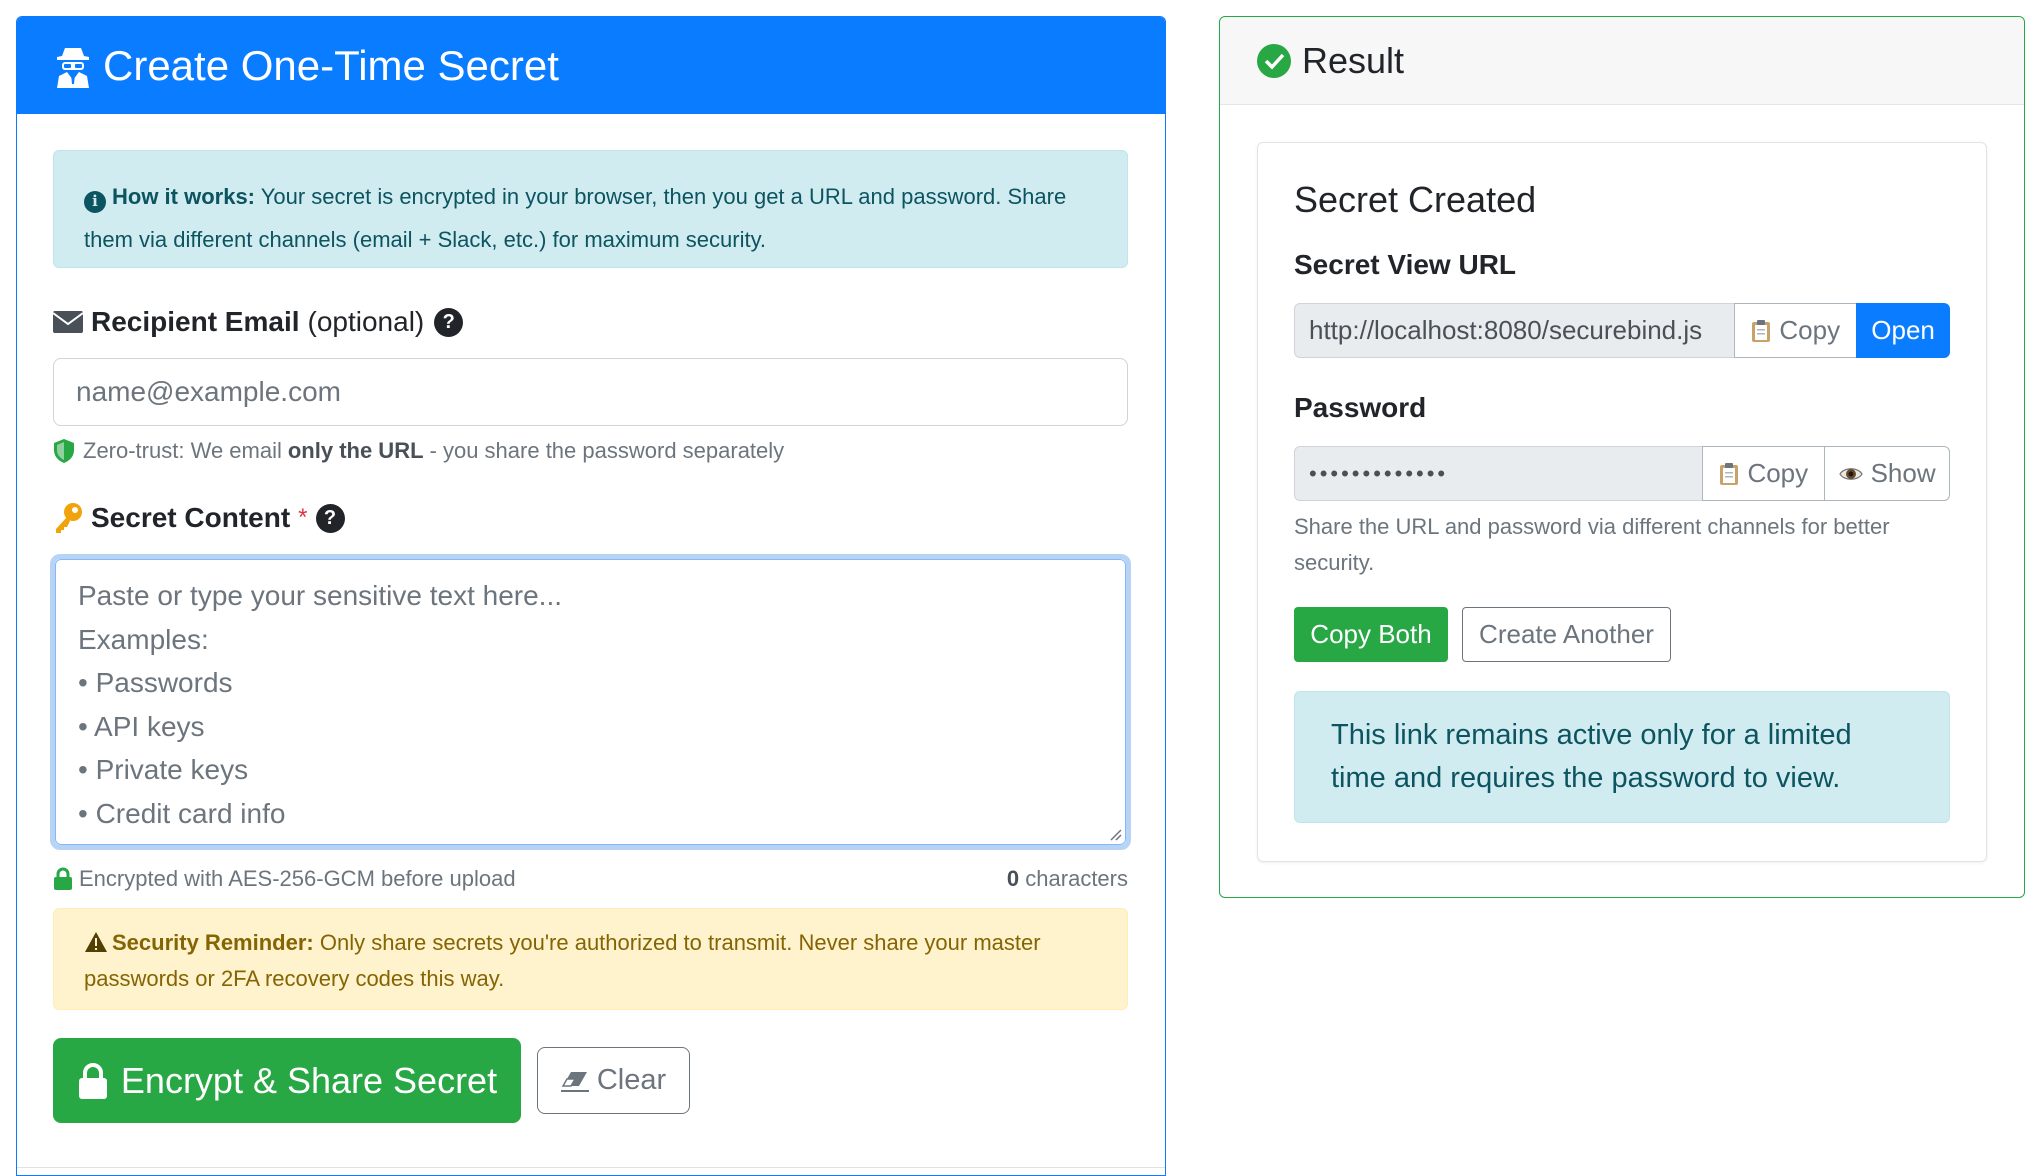 The image size is (2042, 1176). What do you see at coordinates (73, 67) in the screenshot?
I see `user-secret-icon` at bounding box center [73, 67].